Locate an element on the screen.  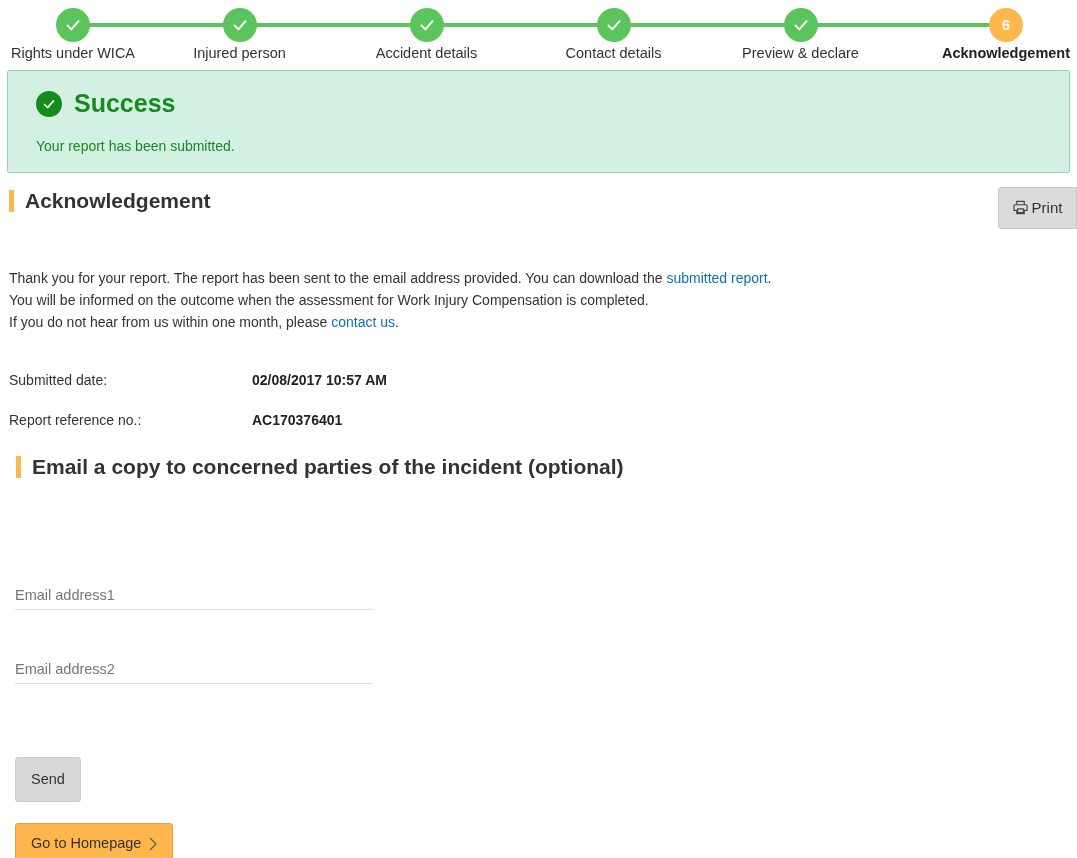
section-heading: Email a copy to concerned parties of the incident (optional) is located at coordinates (328, 466).